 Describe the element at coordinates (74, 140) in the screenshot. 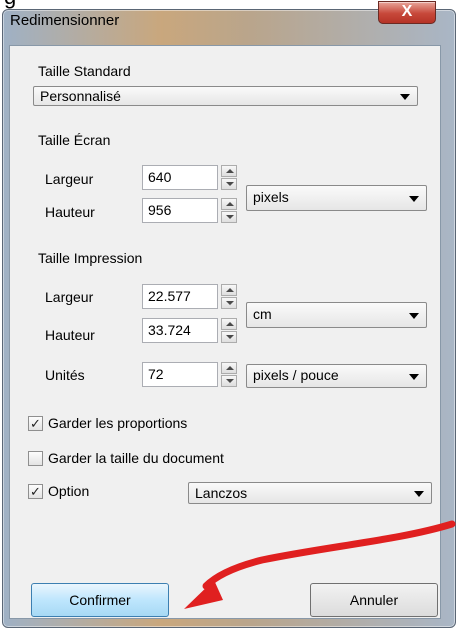

I see `taille-ecran-label: Taille Écran` at that location.